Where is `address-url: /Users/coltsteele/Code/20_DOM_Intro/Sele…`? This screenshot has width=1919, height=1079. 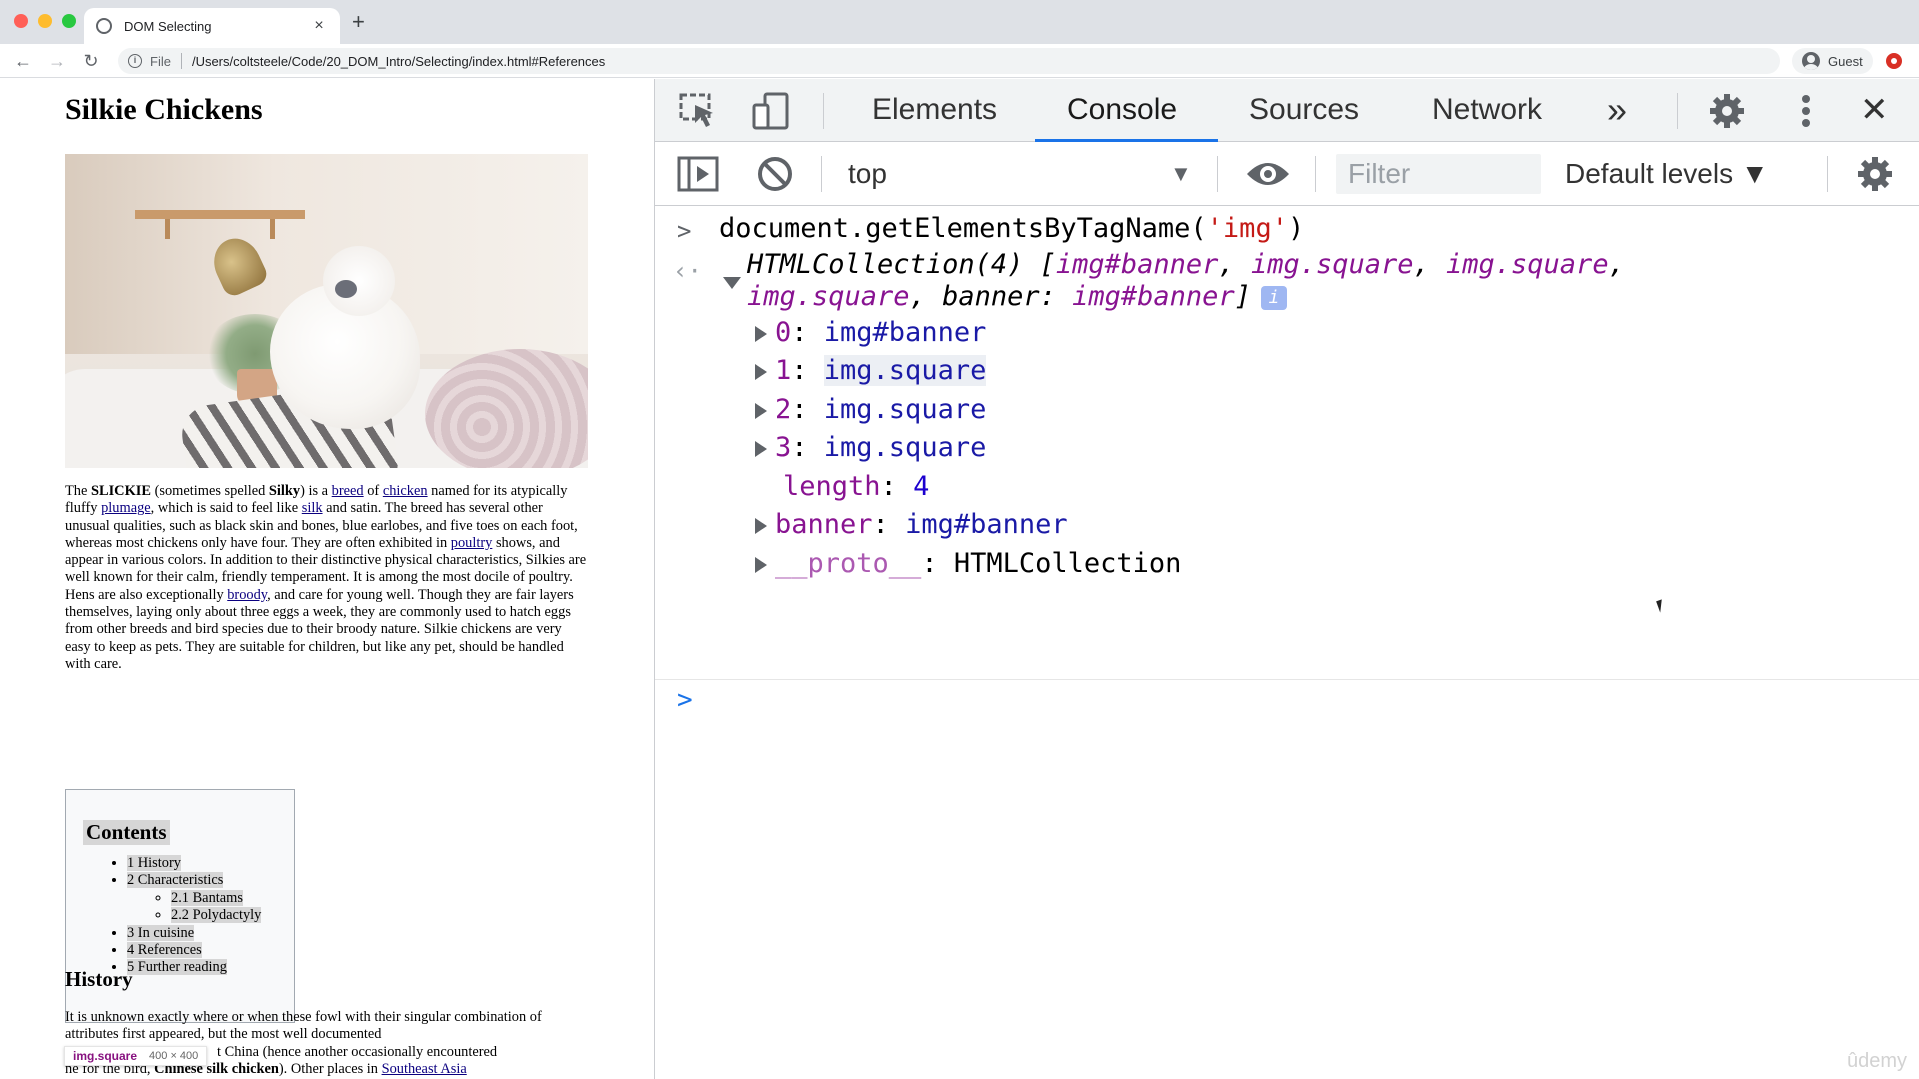
address-url: /Users/coltsteele/Code/20_DOM_Intro/Sele… is located at coordinates (398, 61).